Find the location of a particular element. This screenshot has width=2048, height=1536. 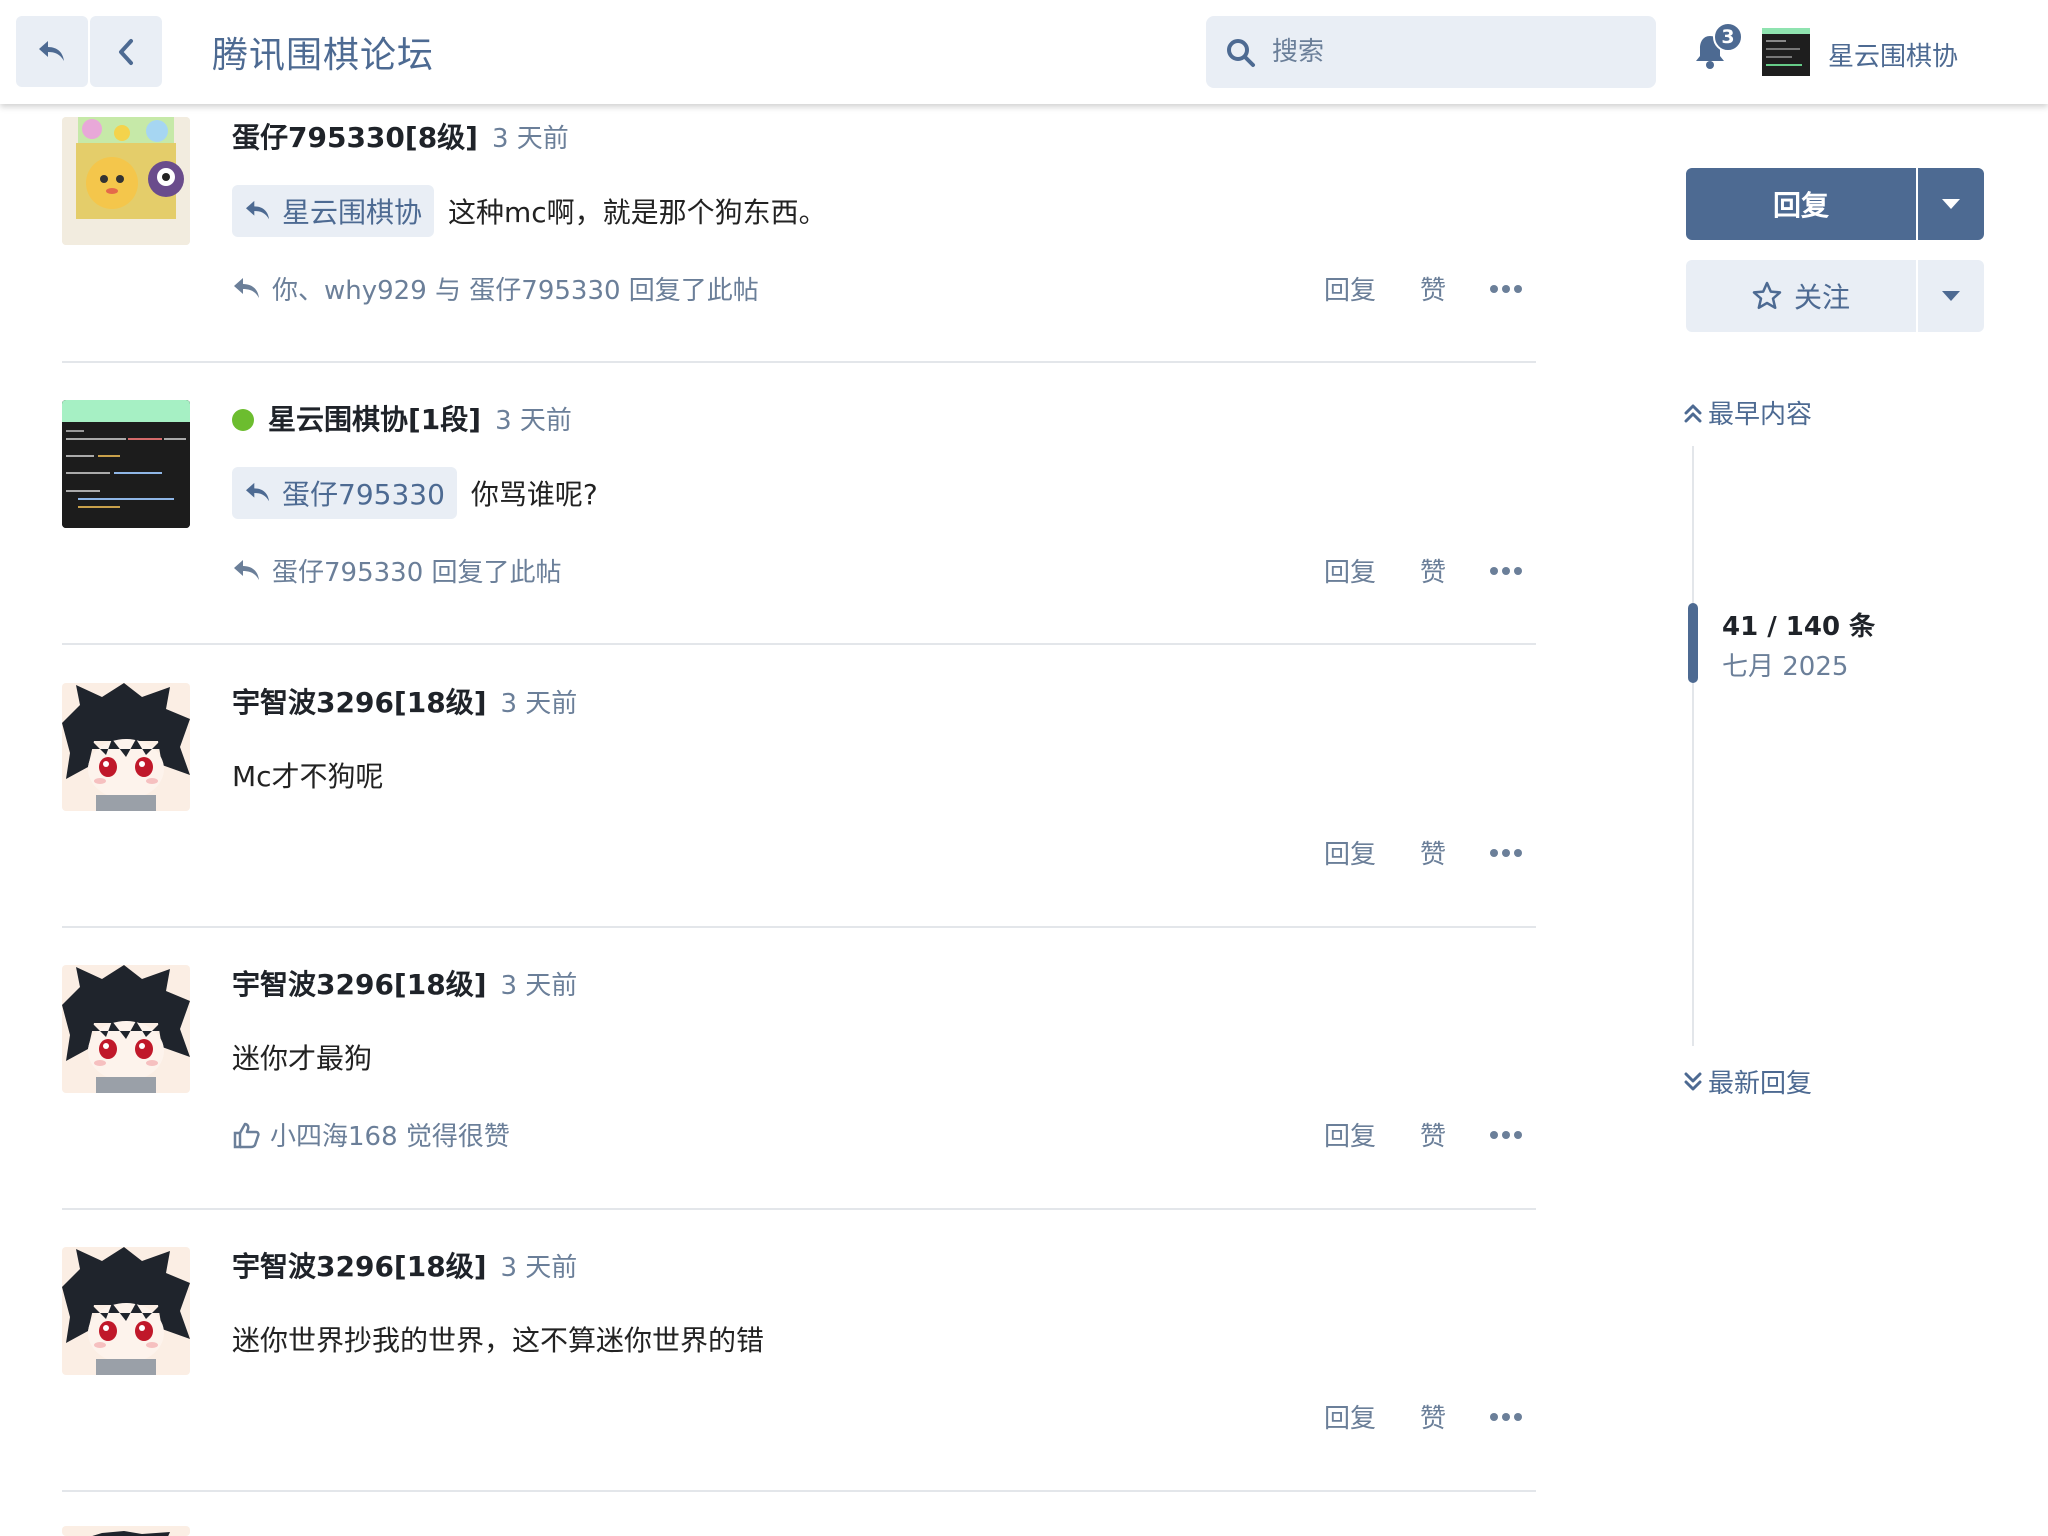

reply-arrow-icon is located at coordinates (258, 210).